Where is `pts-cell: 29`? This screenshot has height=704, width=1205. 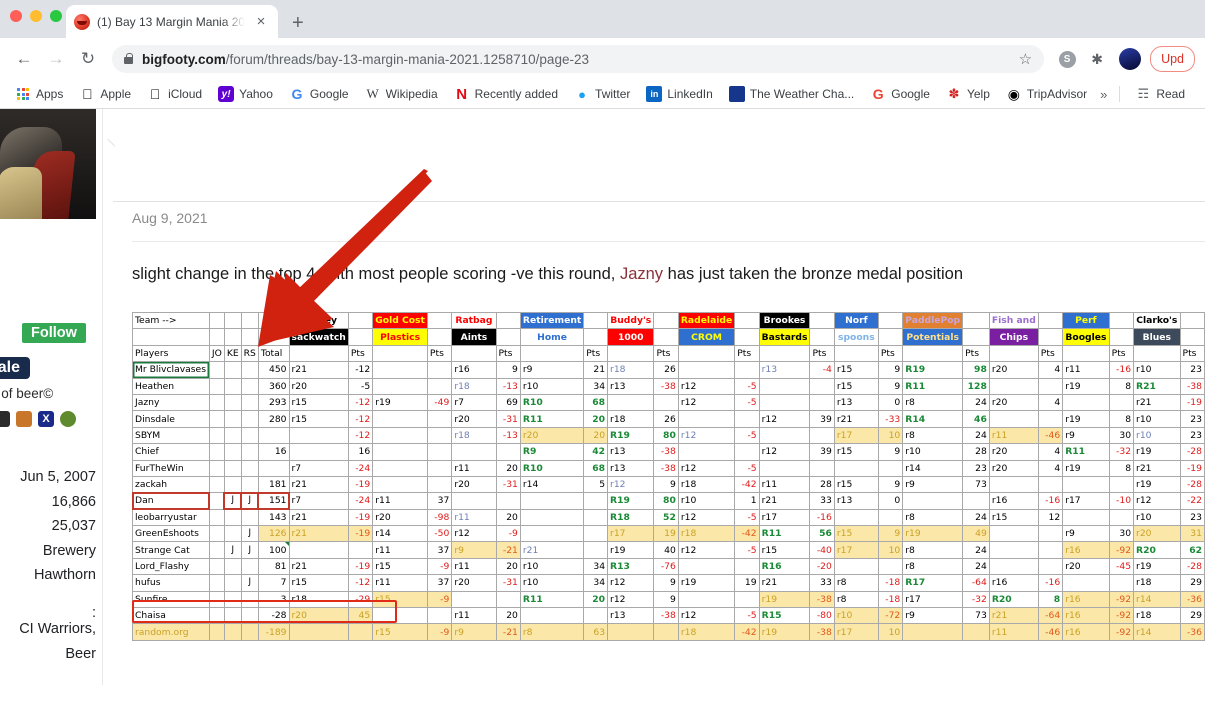
pts-cell: 29 is located at coordinates (1192, 616).